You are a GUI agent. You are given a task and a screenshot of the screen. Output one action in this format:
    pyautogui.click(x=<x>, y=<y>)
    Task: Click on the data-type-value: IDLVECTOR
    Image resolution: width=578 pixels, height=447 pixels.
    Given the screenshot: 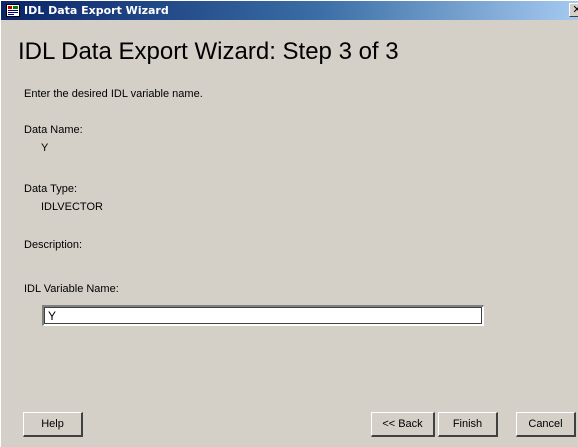 What is the action you would take?
    pyautogui.click(x=72, y=207)
    